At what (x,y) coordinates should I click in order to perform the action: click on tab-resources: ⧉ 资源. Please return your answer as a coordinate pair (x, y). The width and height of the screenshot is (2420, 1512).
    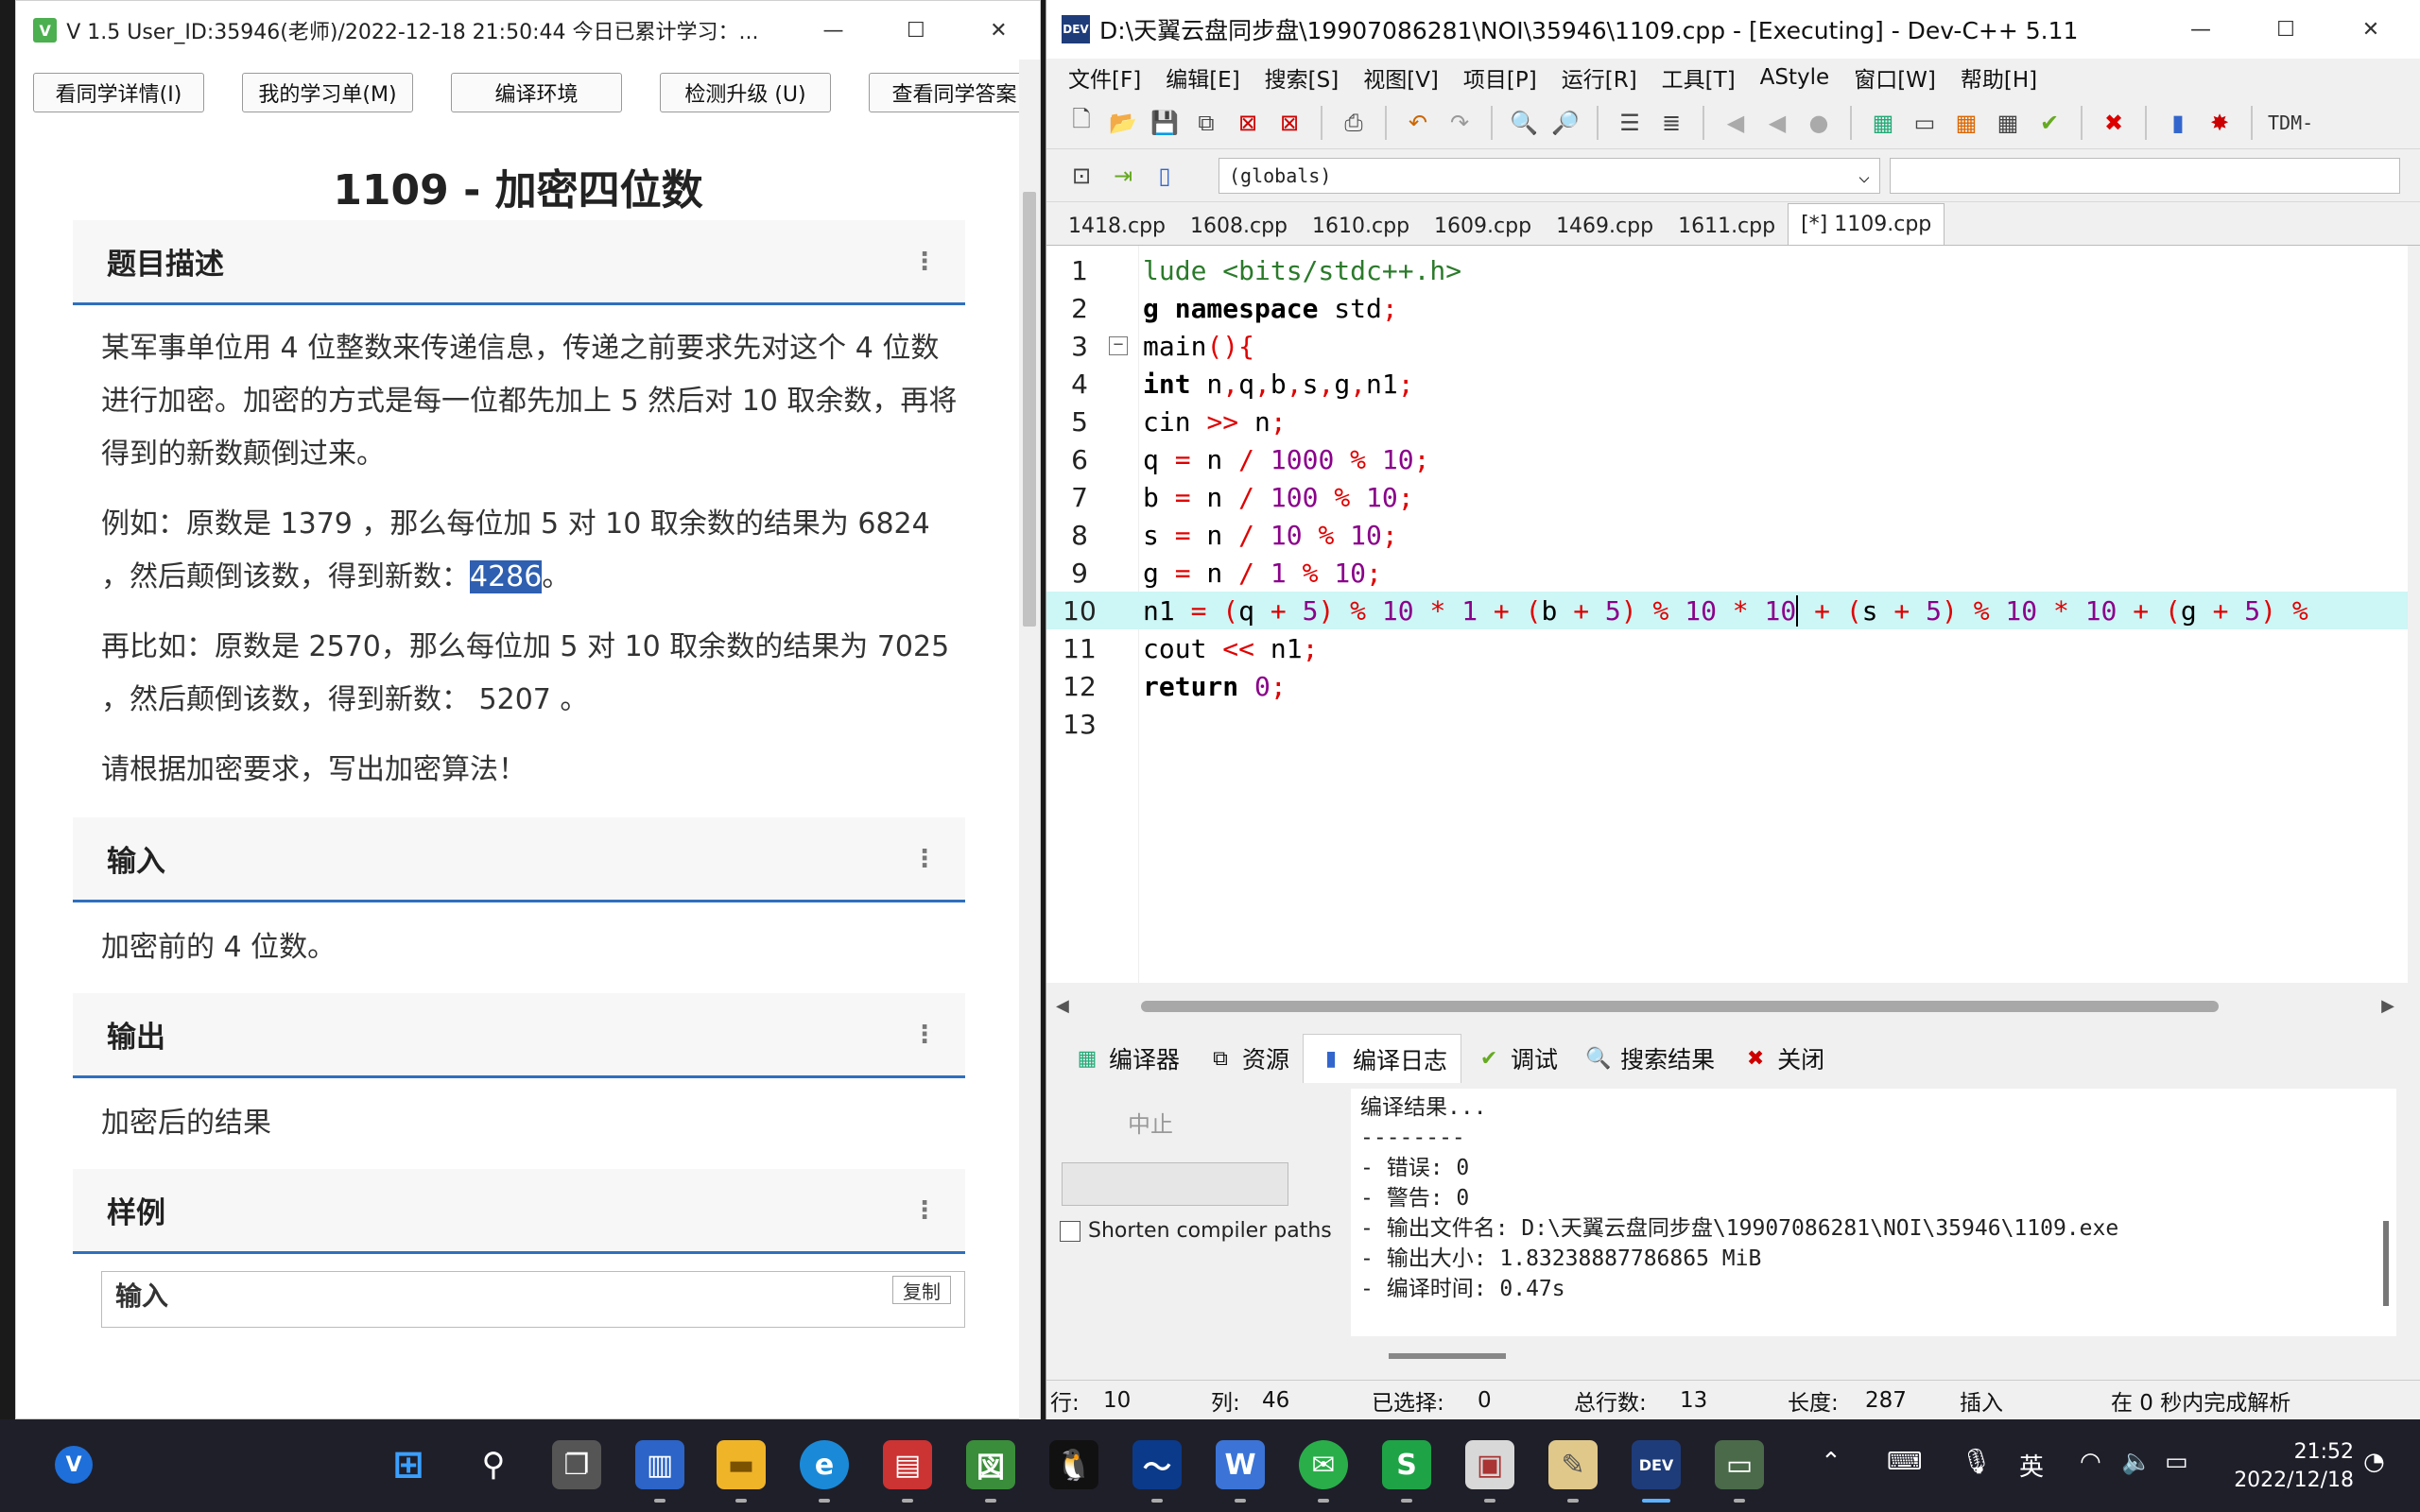
    Looking at the image, I should click on (1248, 1058).